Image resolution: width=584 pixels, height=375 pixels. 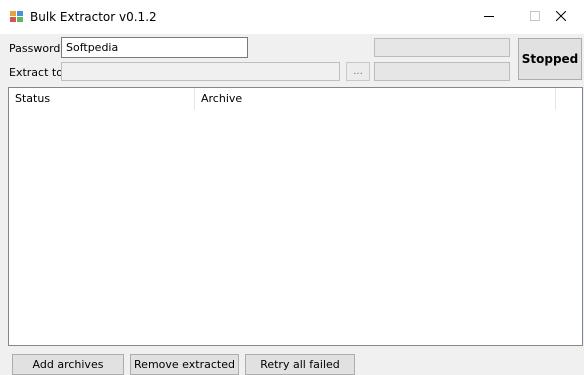 I want to click on progress-bar-current, so click(x=442, y=47).